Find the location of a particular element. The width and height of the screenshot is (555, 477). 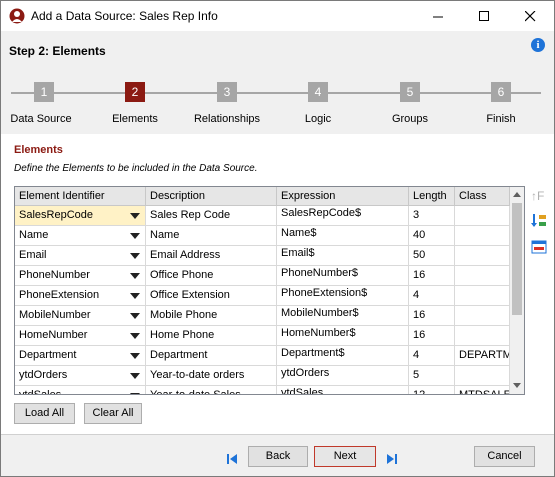

element-identifier-cell: ytdOrders is located at coordinates (80, 376).